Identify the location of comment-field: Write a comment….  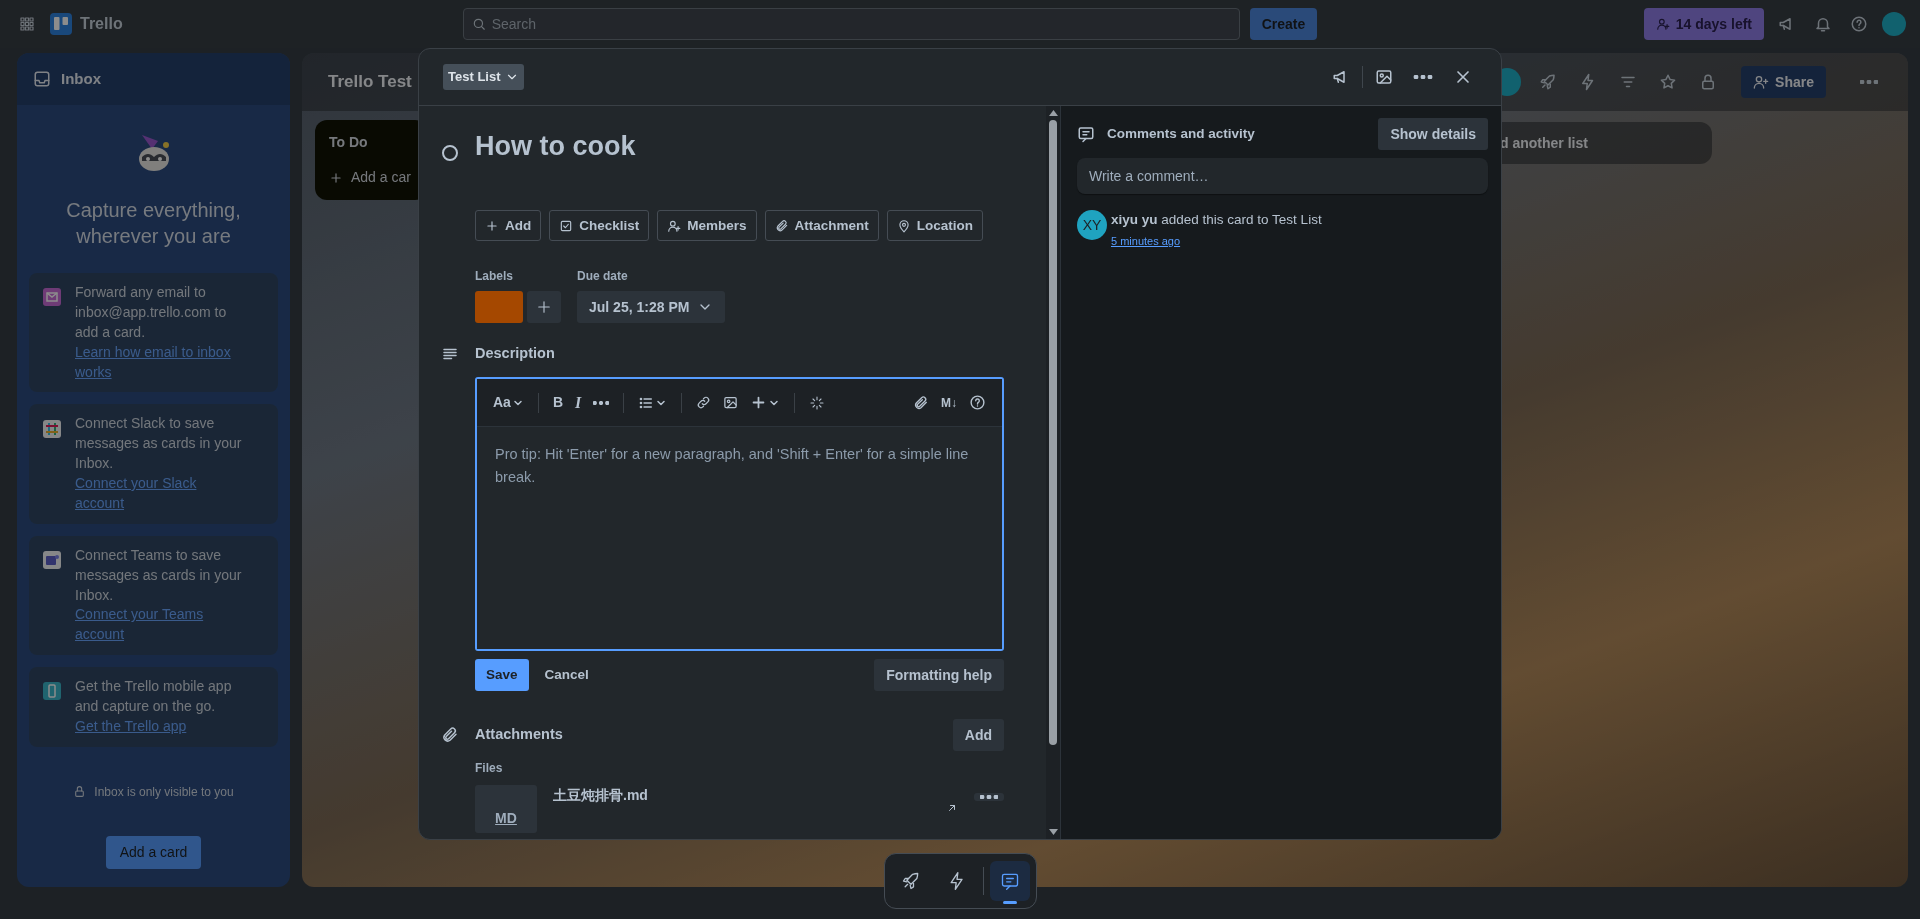
(1282, 176).